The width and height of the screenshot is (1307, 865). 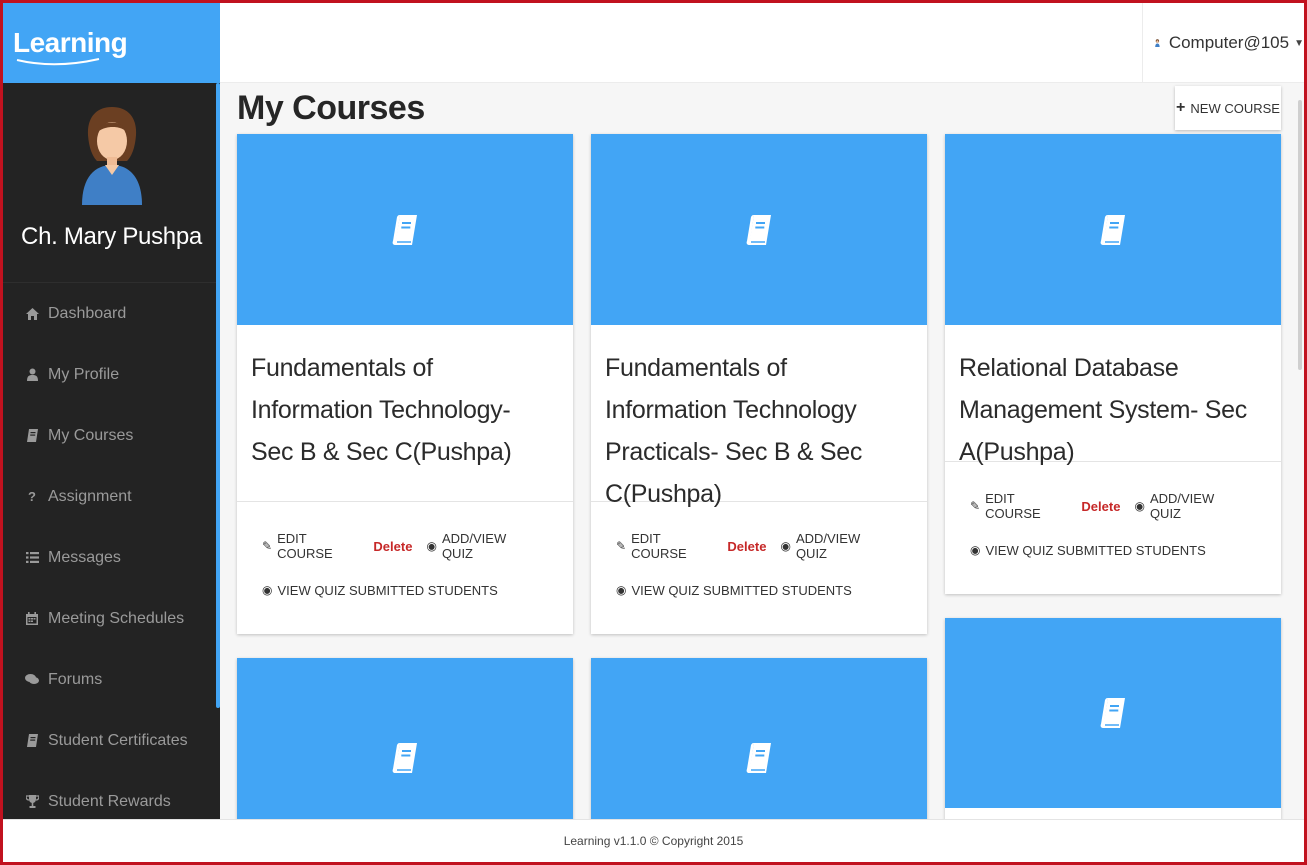 What do you see at coordinates (118, 740) in the screenshot?
I see `sidebar-item-label: Student Certificates` at bounding box center [118, 740].